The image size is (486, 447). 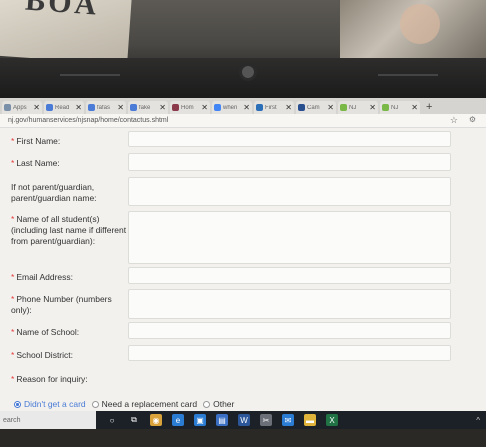 I want to click on reason-option-label: Didn't get a card, so click(x=55, y=404).